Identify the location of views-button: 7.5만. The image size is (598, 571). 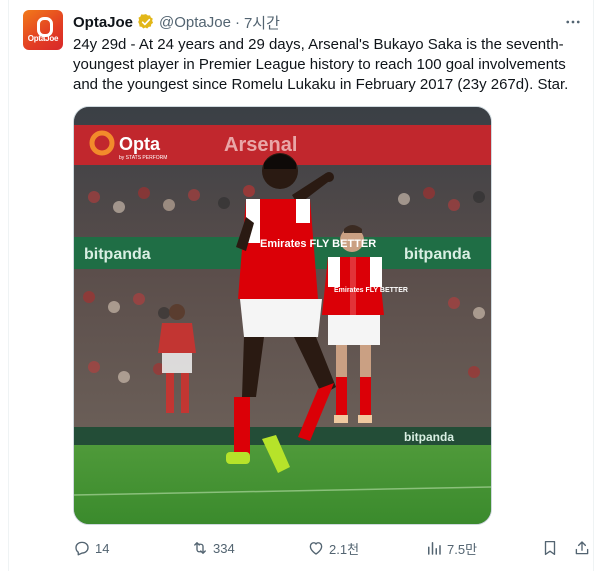
(451, 548).